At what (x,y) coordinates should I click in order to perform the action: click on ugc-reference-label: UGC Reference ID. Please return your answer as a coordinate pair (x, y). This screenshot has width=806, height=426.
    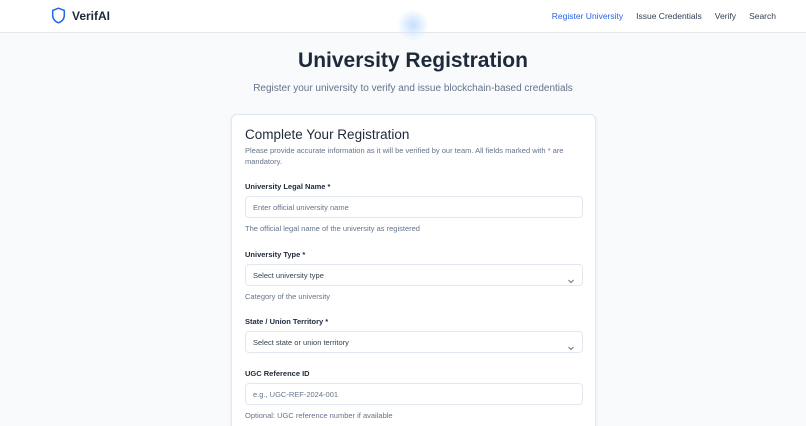
    Looking at the image, I should click on (277, 373).